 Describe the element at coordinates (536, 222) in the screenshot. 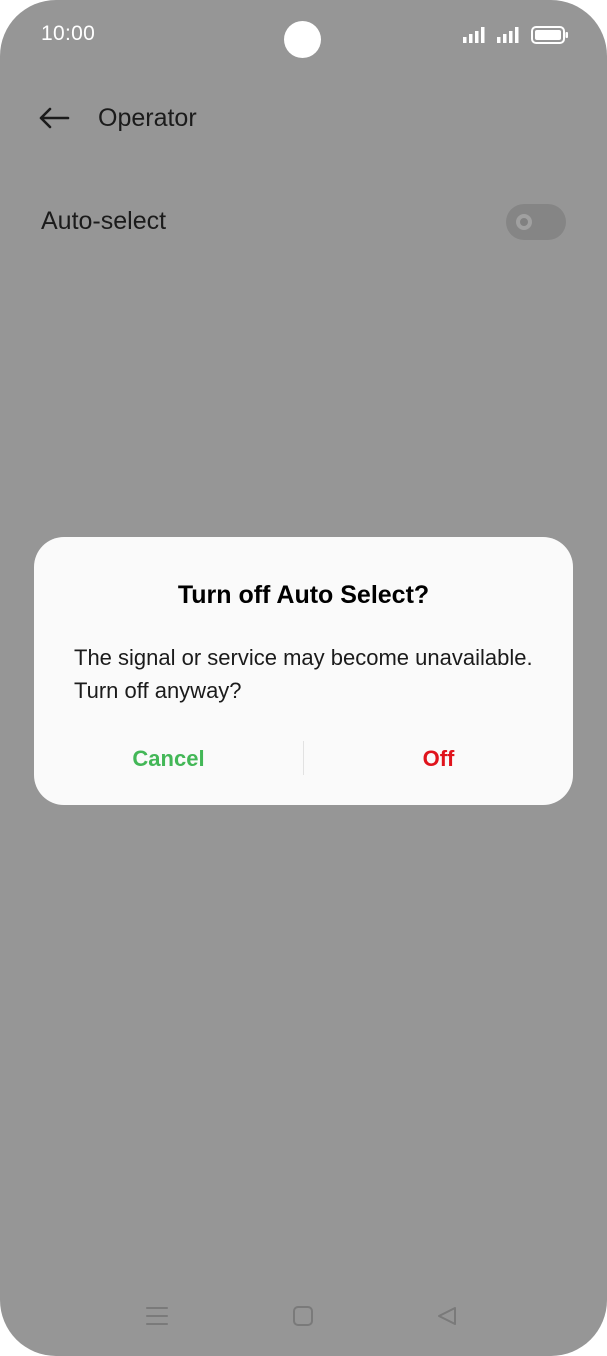

I see `auto-select-toggle` at that location.